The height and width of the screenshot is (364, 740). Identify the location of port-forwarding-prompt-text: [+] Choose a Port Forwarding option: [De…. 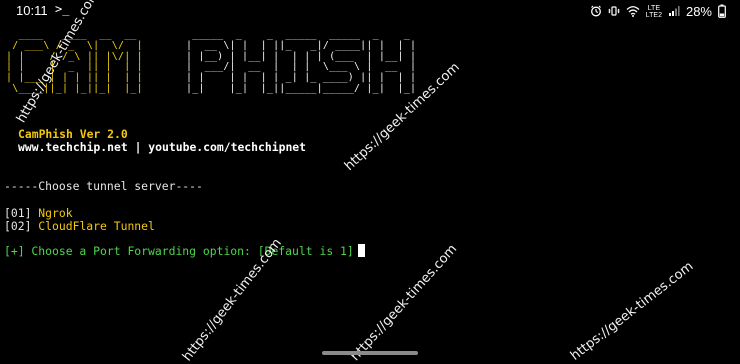
(179, 251).